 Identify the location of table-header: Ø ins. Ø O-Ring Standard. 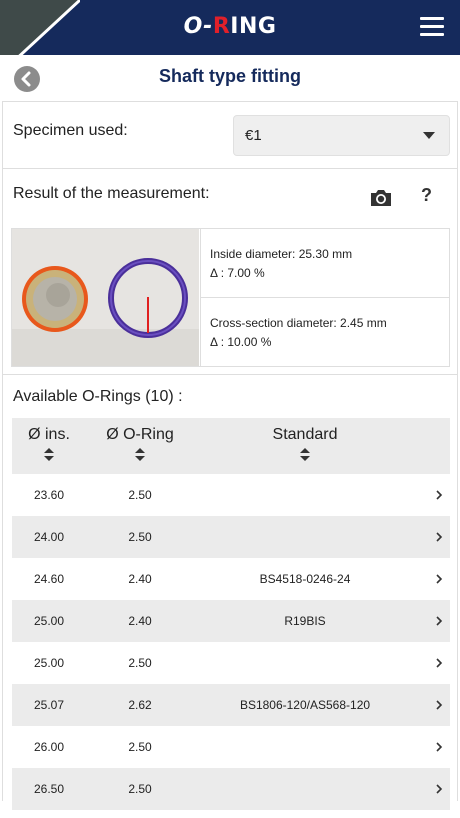
(231, 446).